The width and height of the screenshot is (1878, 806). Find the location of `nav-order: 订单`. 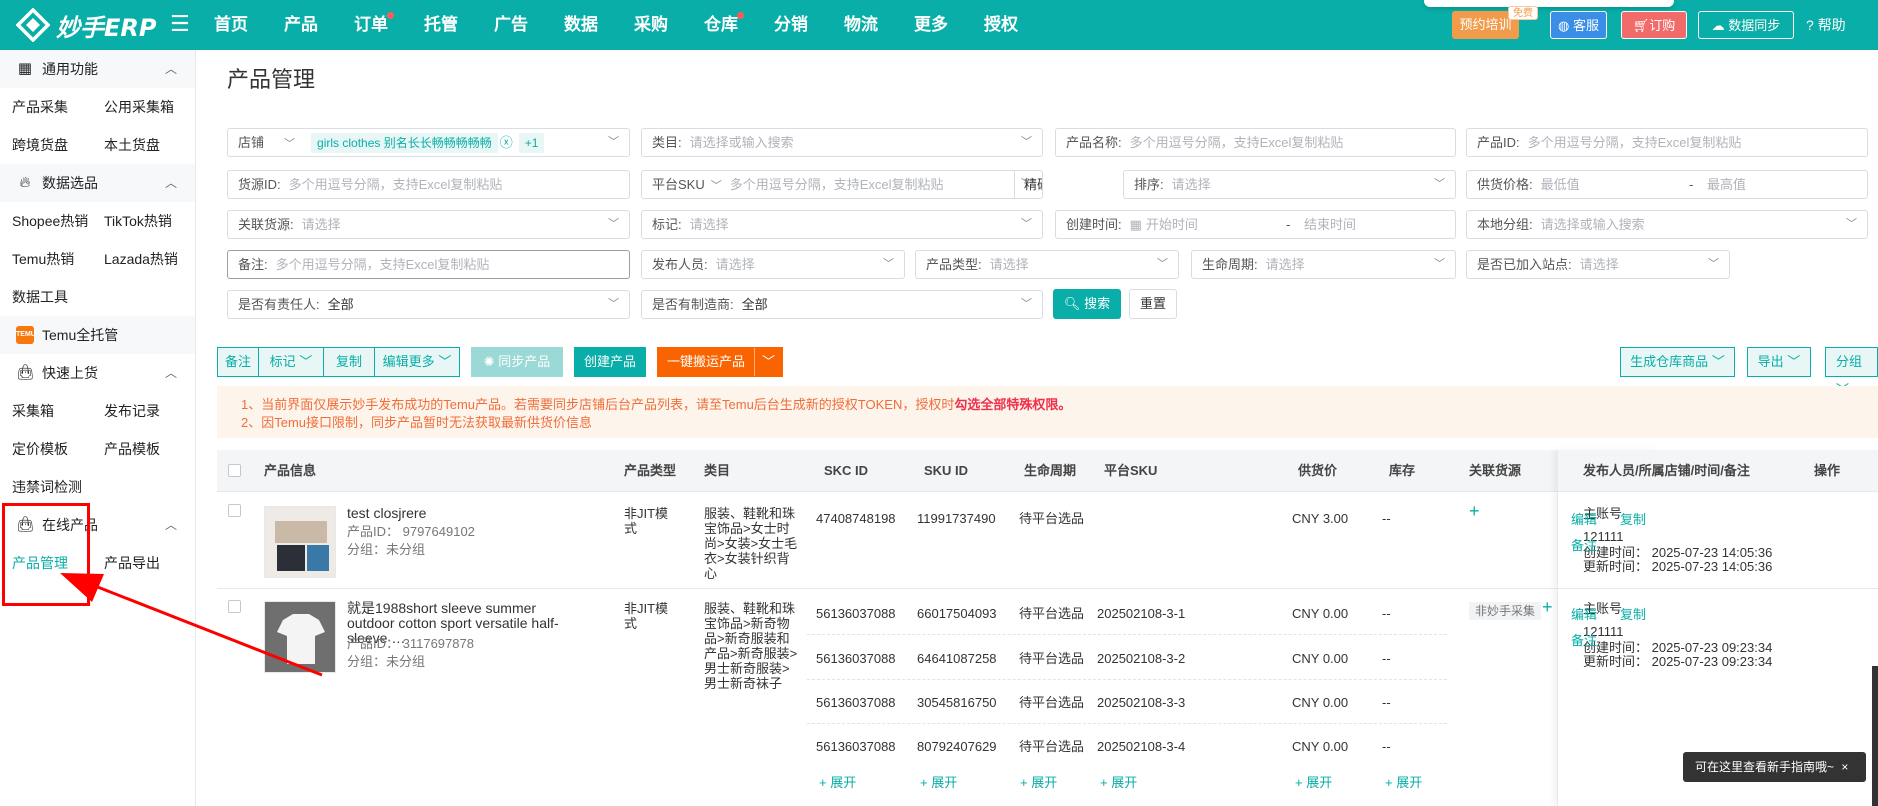

nav-order: 订单 is located at coordinates (389, 25).